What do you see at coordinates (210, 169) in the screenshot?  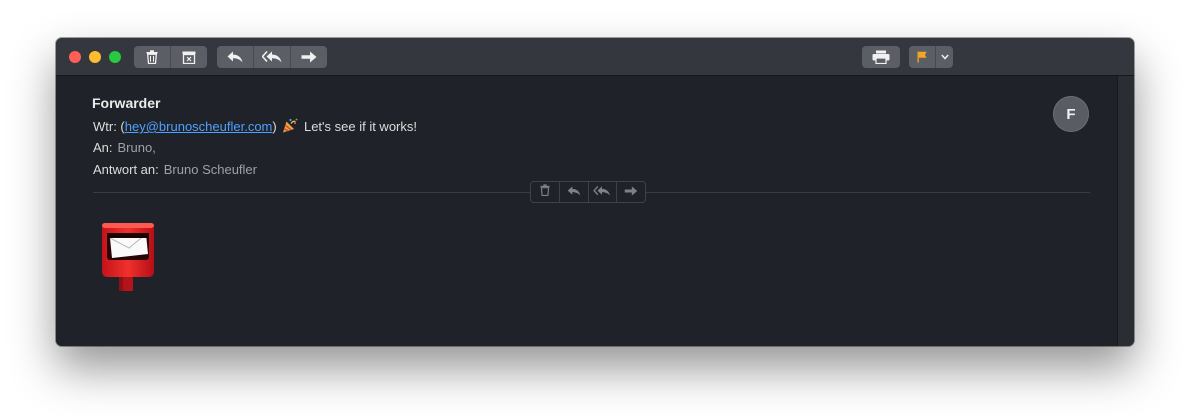 I see `reply-to-value: Bruno Scheufler` at bounding box center [210, 169].